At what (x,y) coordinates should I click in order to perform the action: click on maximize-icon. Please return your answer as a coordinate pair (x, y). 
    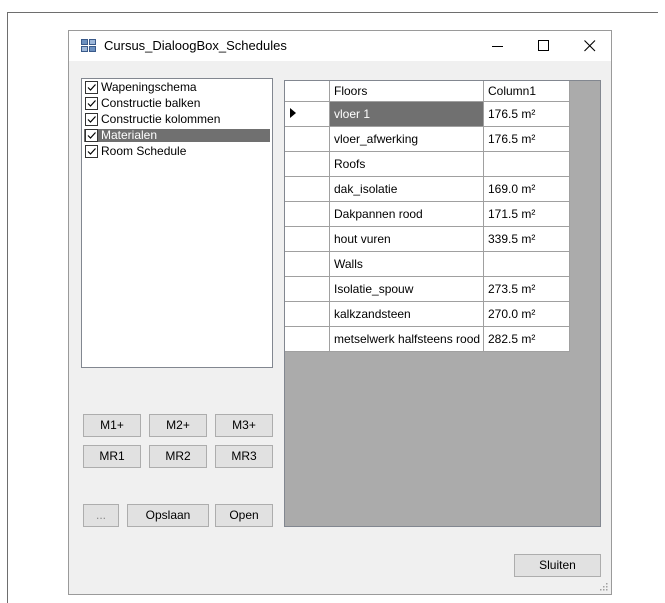
    Looking at the image, I should click on (543, 45).